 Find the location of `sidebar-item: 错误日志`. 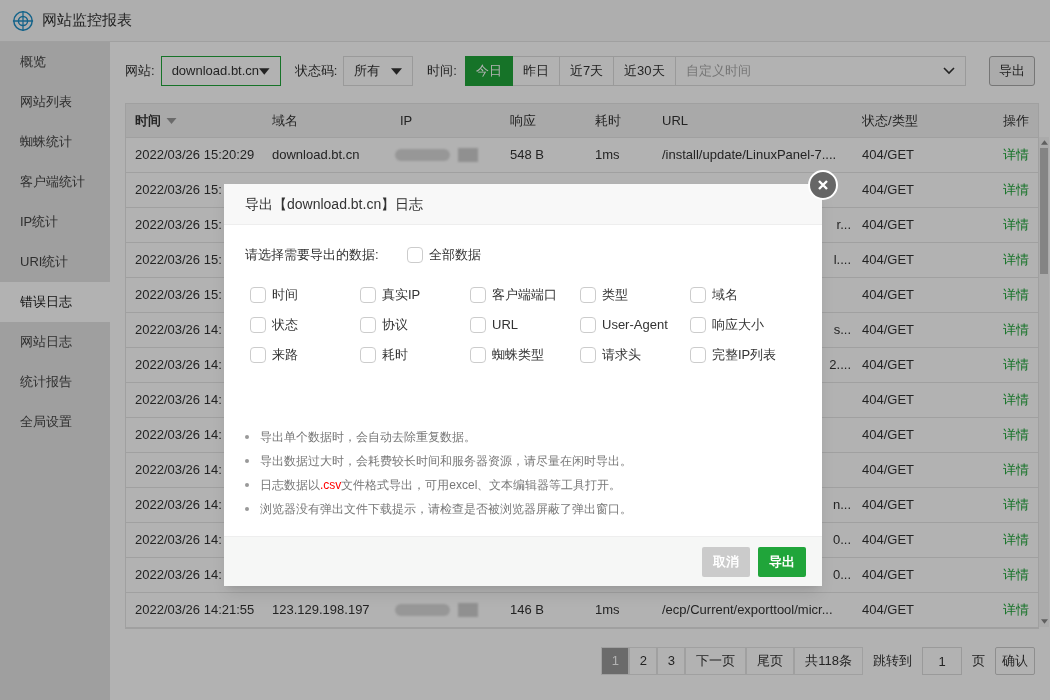

sidebar-item: 错误日志 is located at coordinates (55, 302).